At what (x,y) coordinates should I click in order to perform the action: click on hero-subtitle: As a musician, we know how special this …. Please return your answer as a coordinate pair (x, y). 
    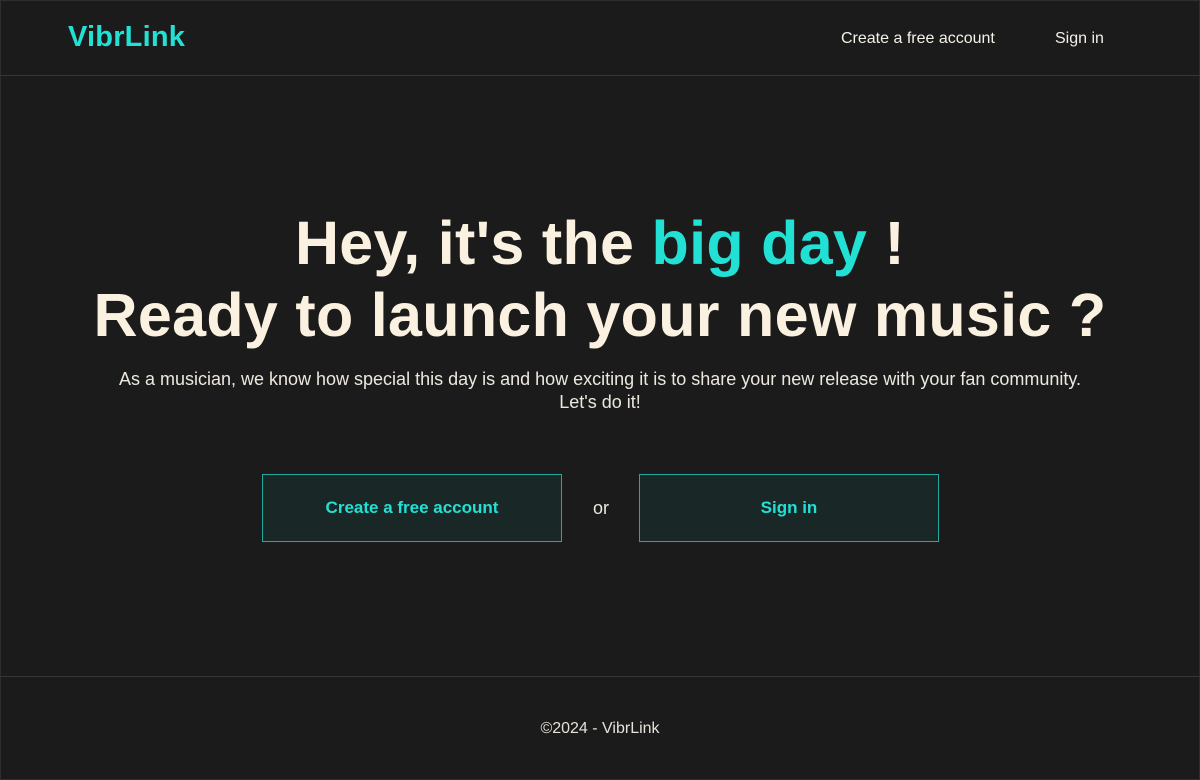
    Looking at the image, I should click on (600, 391).